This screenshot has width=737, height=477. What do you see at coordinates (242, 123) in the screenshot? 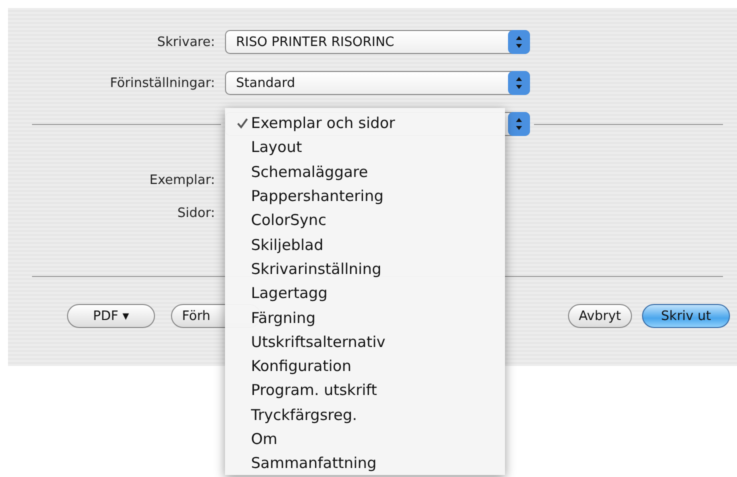
I see `checkmark-icon` at bounding box center [242, 123].